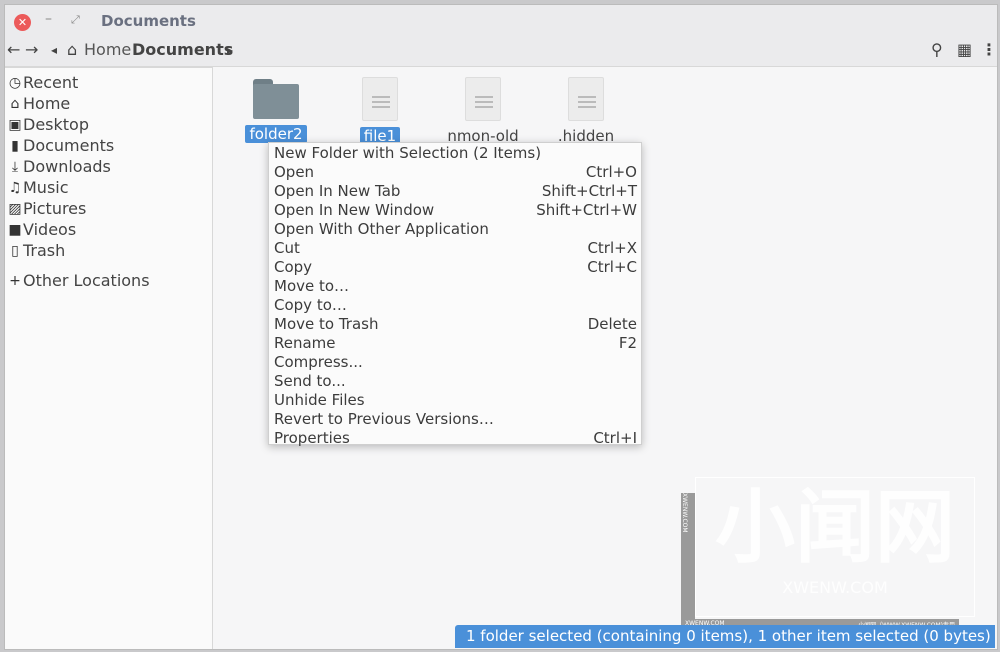 The width and height of the screenshot is (1000, 652). I want to click on menu-item-label: New Folder with Selection (2 Items), so click(408, 153).